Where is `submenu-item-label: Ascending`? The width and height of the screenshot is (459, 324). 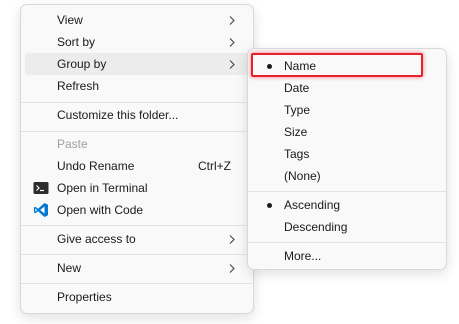 submenu-item-label: Ascending is located at coordinates (312, 205).